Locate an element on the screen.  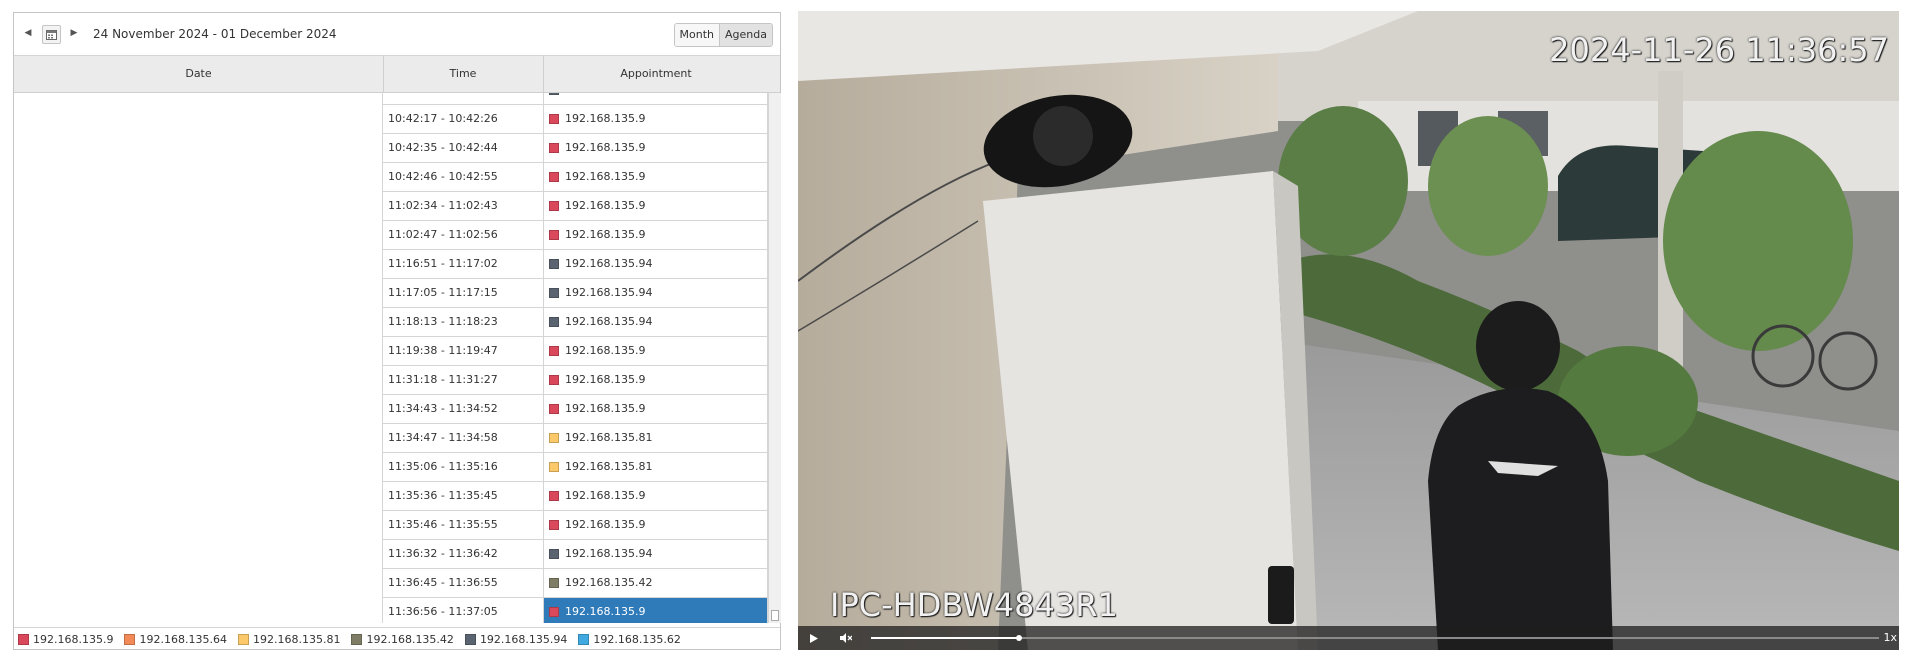
appointment-time: 11:35:36 - 11:35:45 is located at coordinates (463, 496).